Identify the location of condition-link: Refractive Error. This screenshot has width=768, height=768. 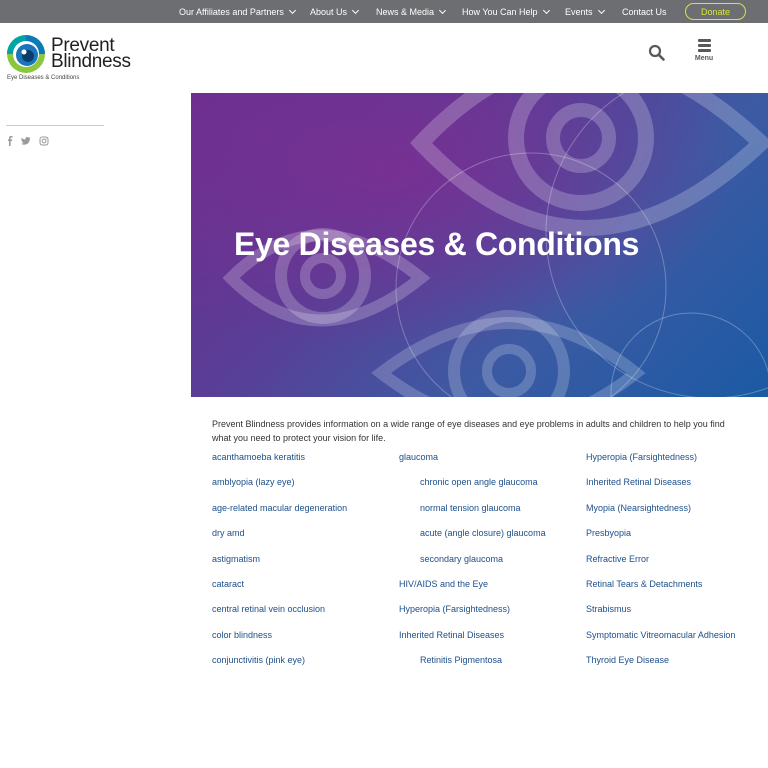
(617, 559).